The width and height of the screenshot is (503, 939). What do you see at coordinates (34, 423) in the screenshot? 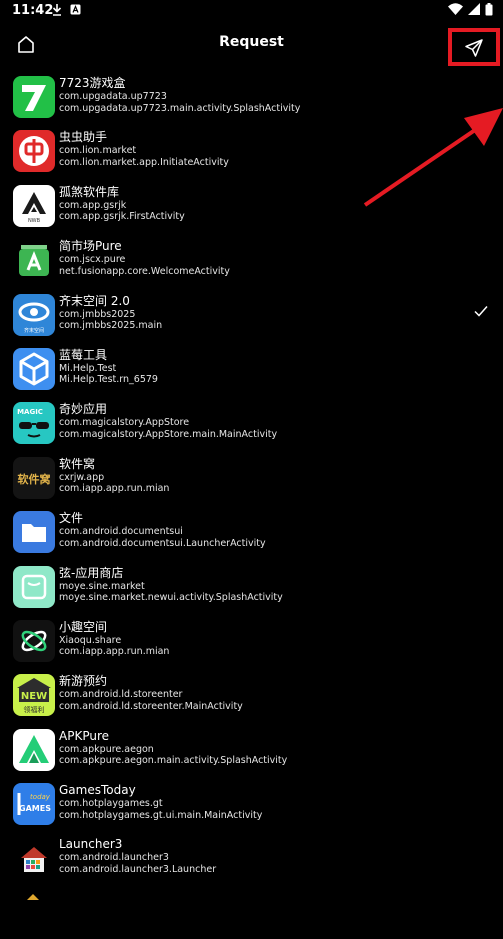
I see `magic-icon: MAGIC` at bounding box center [34, 423].